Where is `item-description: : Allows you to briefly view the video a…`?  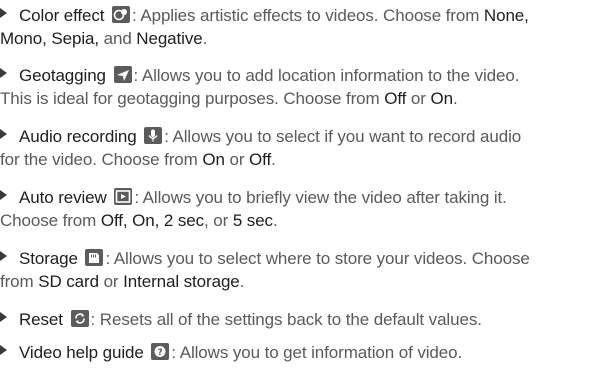
item-description: : Allows you to briefly view the video a… is located at coordinates (320, 197).